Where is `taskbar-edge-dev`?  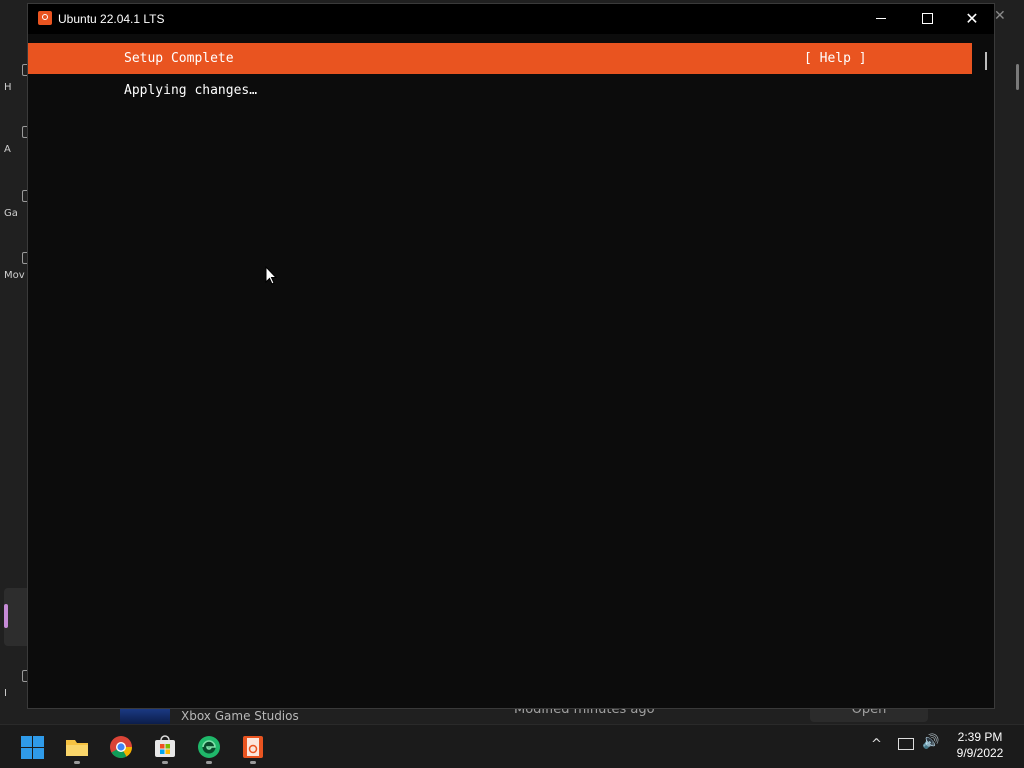
taskbar-edge-dev is located at coordinates (209, 747).